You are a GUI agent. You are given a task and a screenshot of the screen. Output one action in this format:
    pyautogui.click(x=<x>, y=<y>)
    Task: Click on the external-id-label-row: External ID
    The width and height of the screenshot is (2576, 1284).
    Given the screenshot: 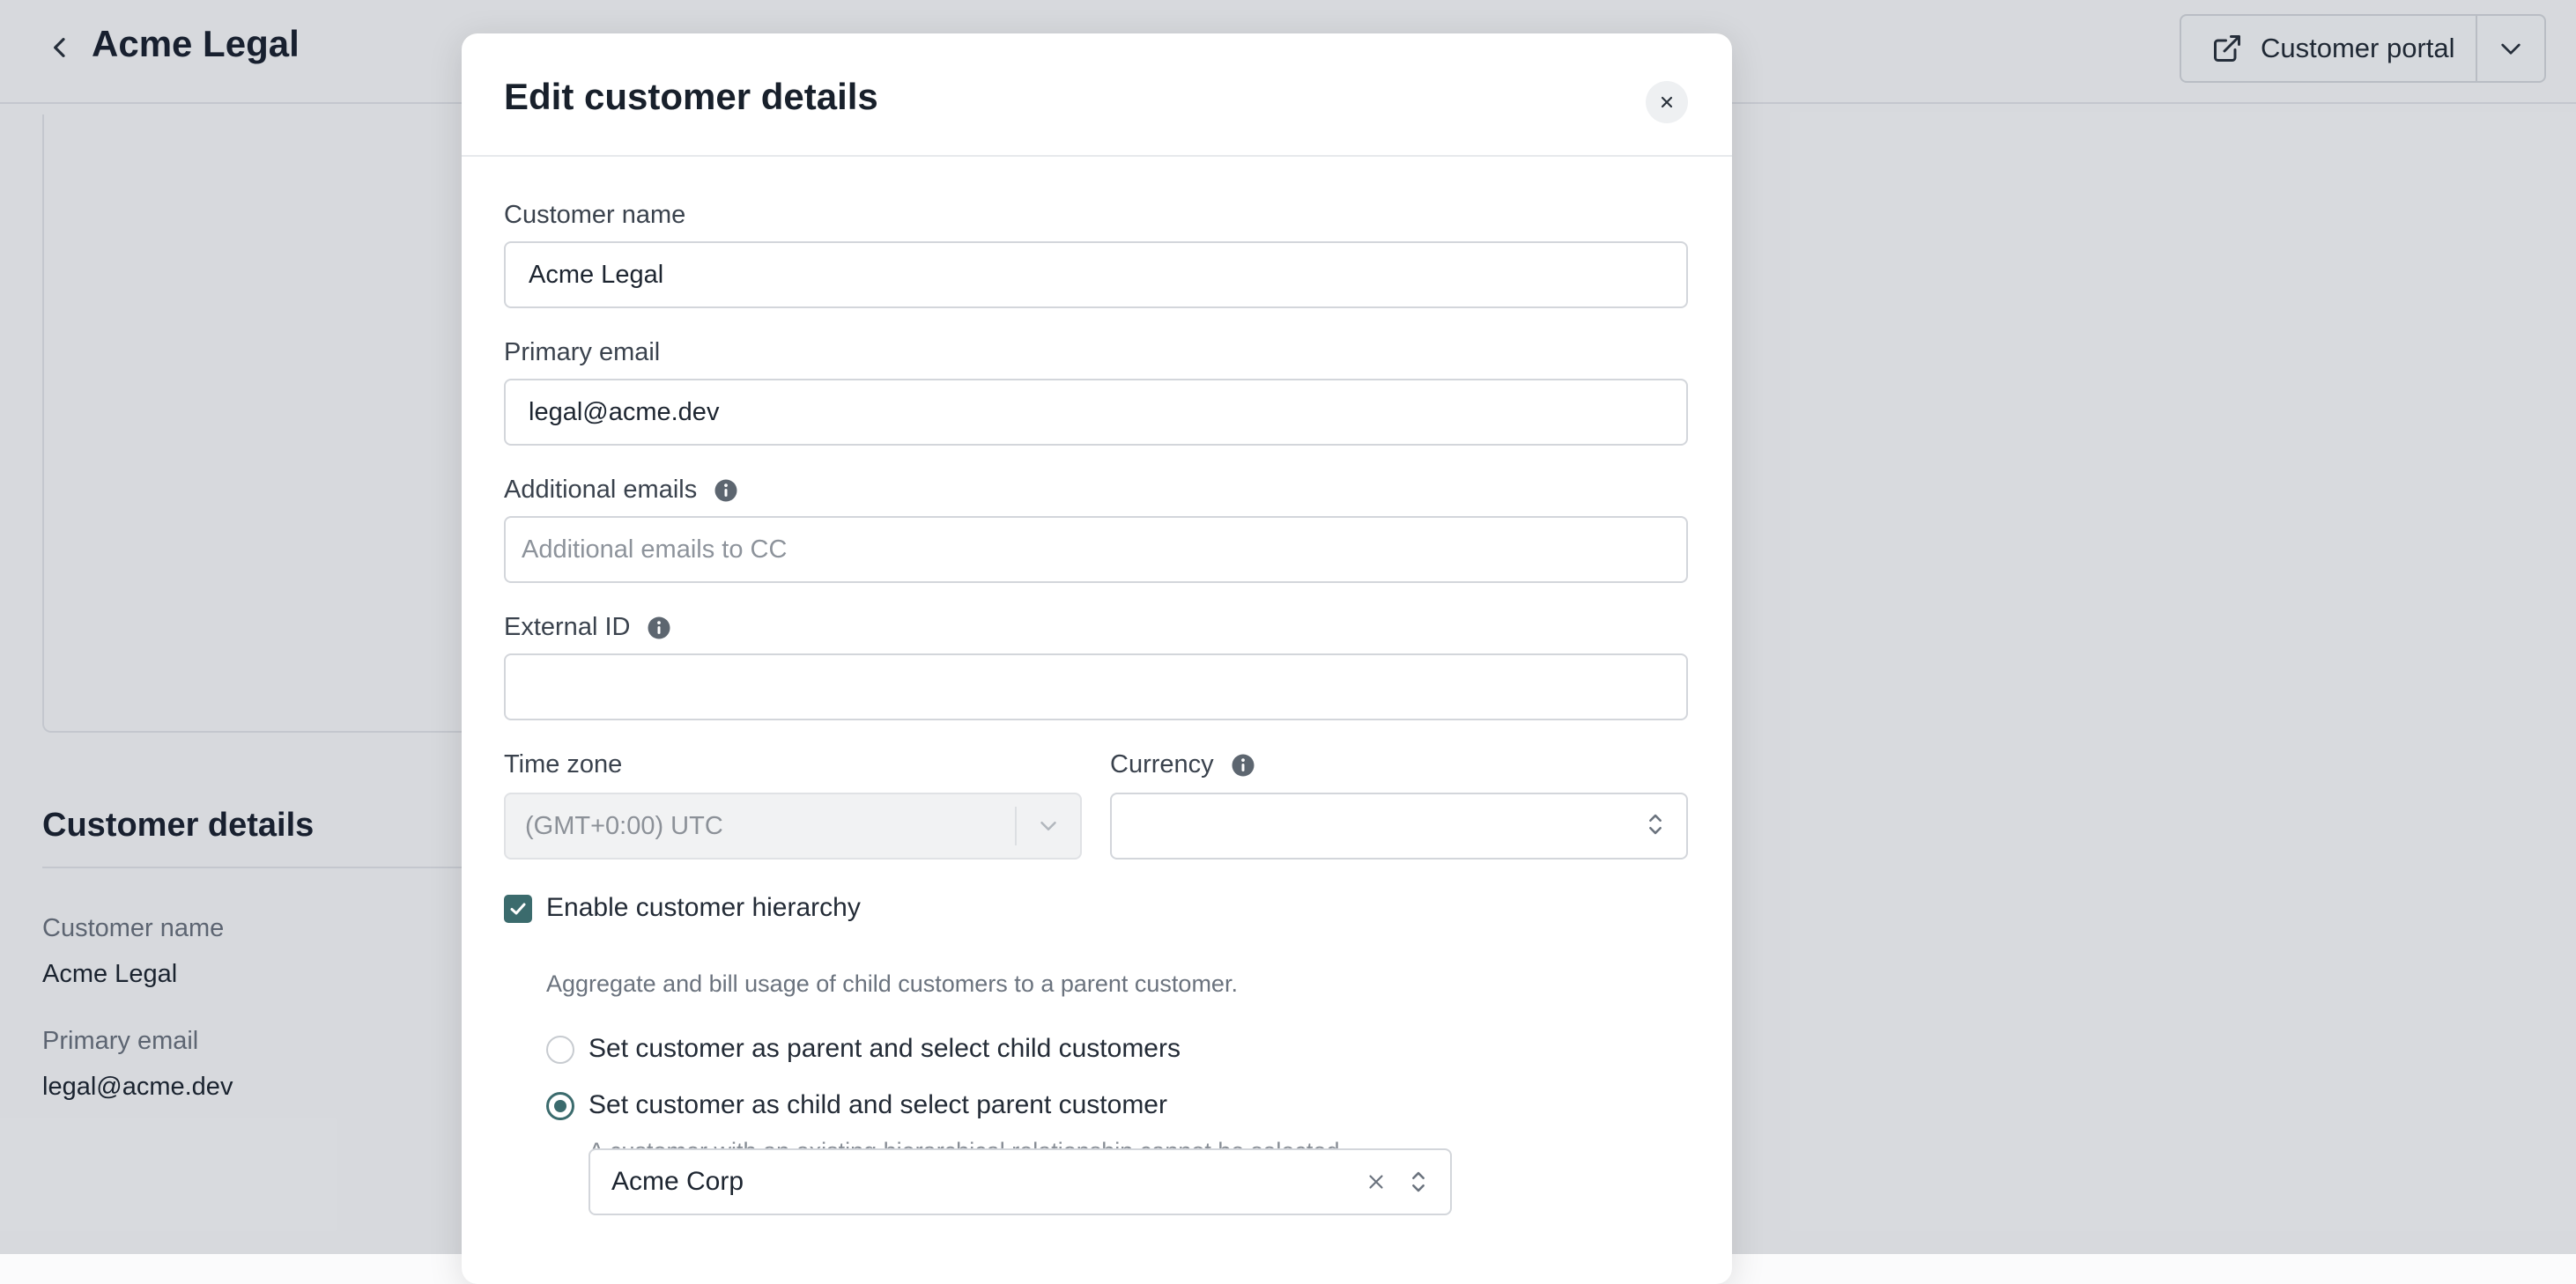 What is the action you would take?
    pyautogui.click(x=588, y=627)
    